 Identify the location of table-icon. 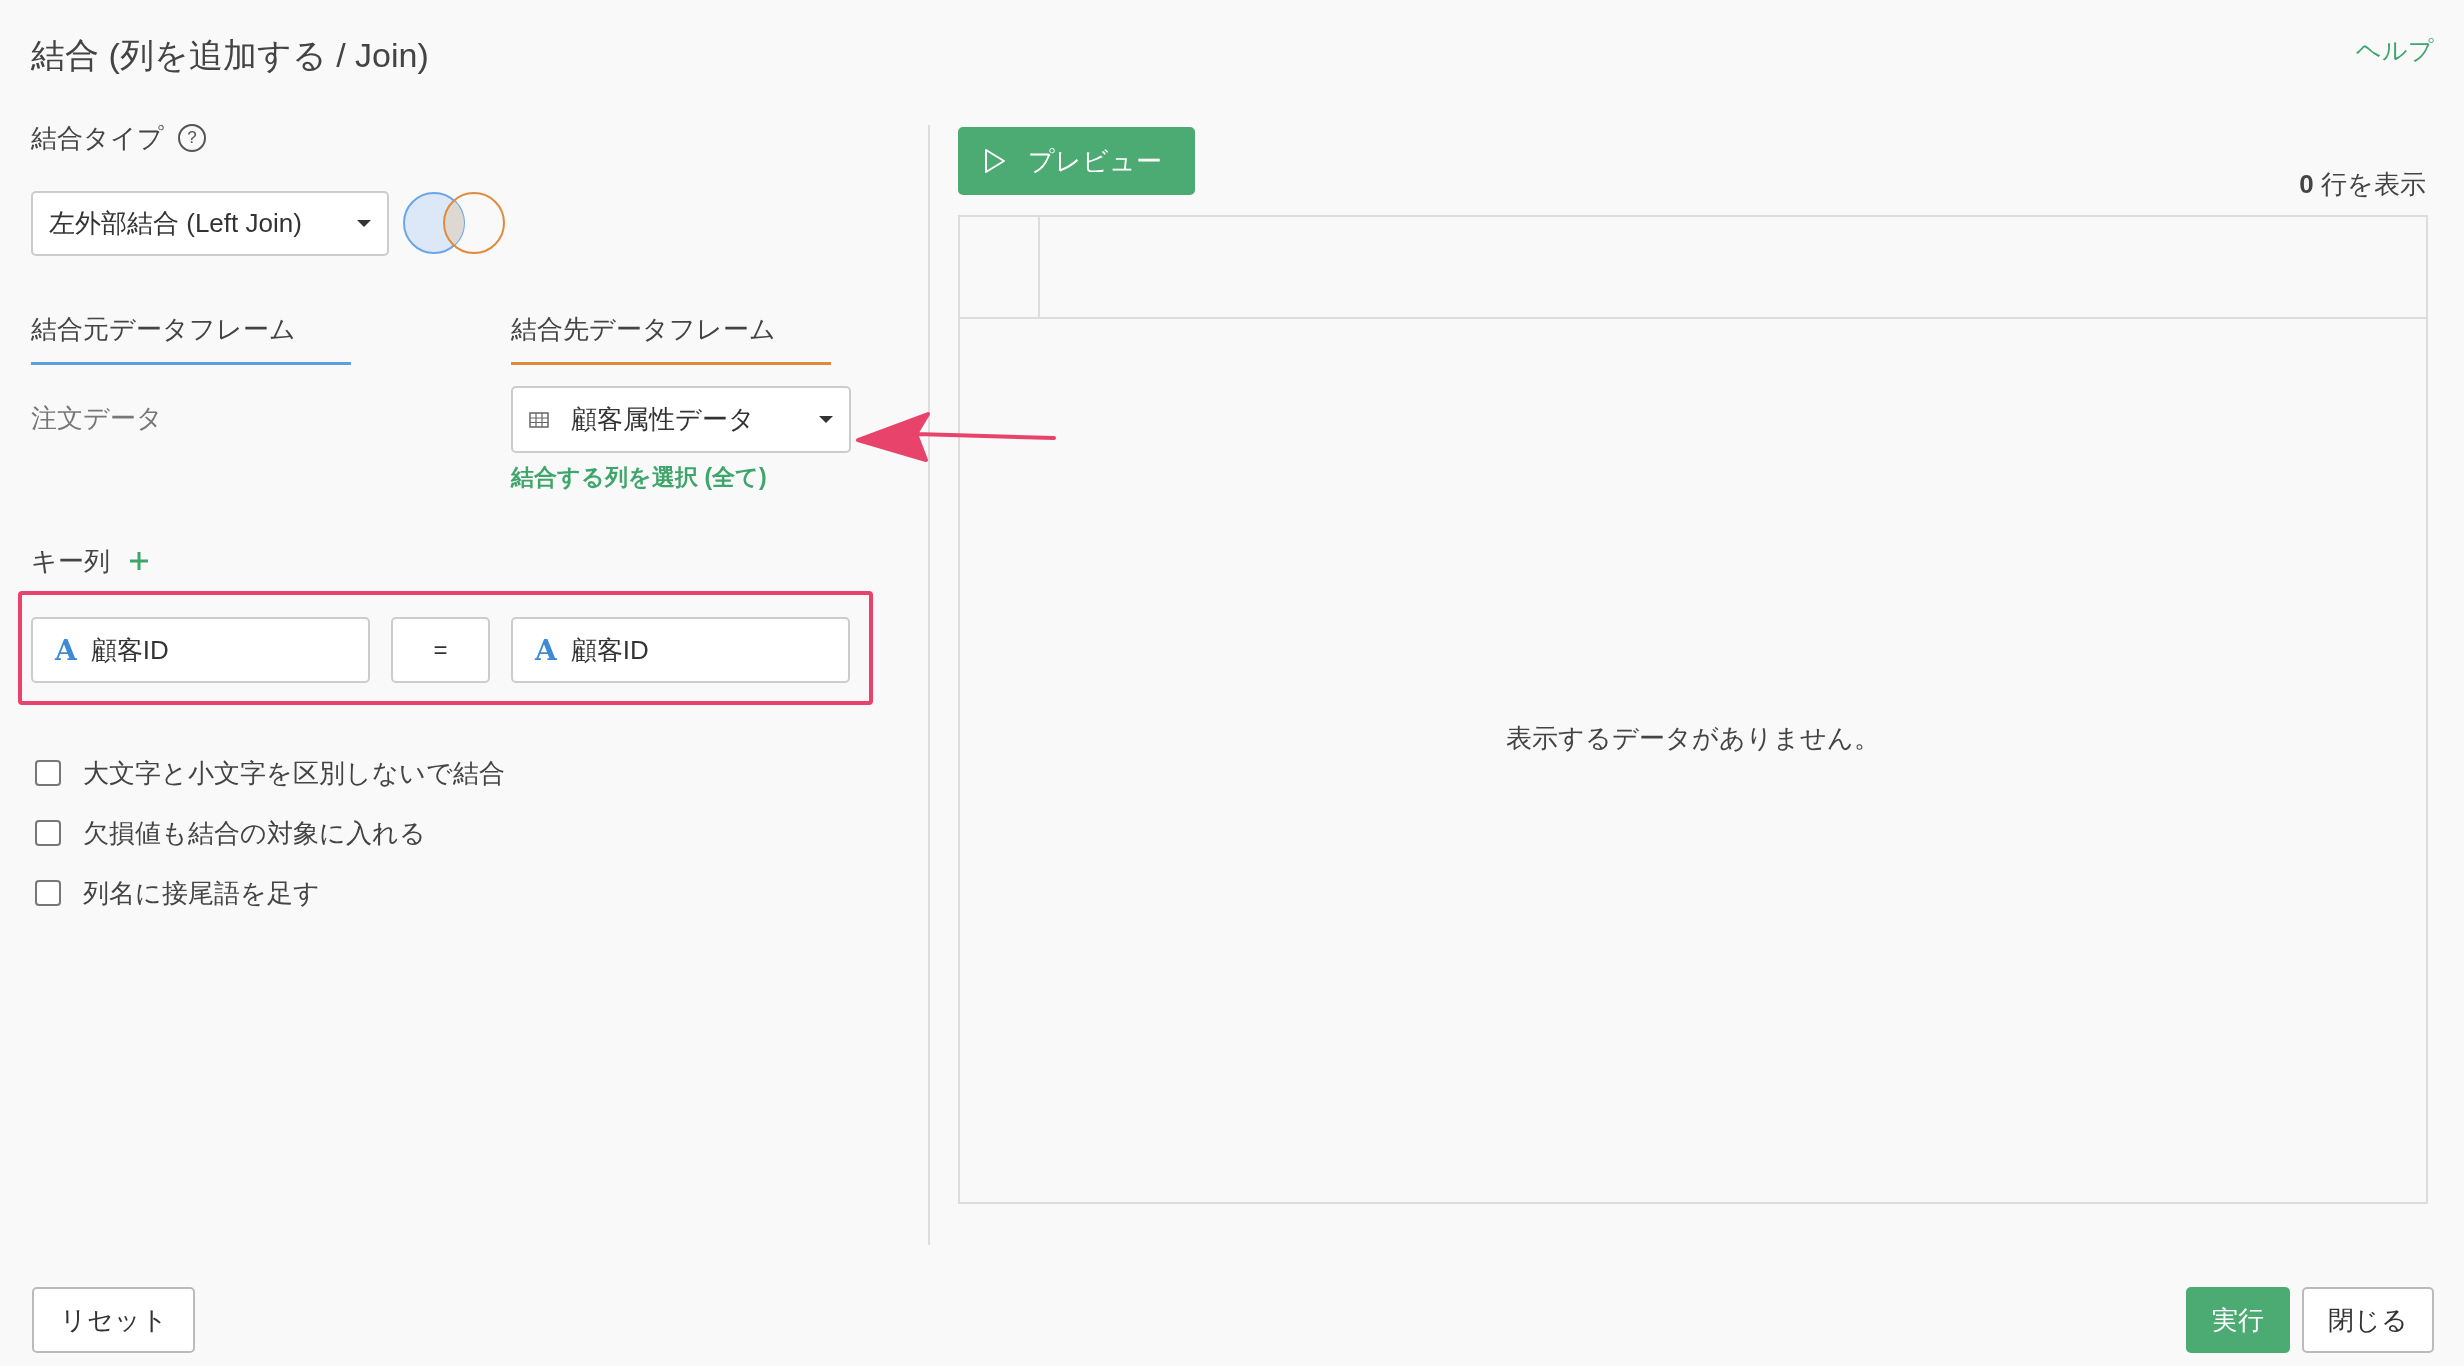
(539, 419).